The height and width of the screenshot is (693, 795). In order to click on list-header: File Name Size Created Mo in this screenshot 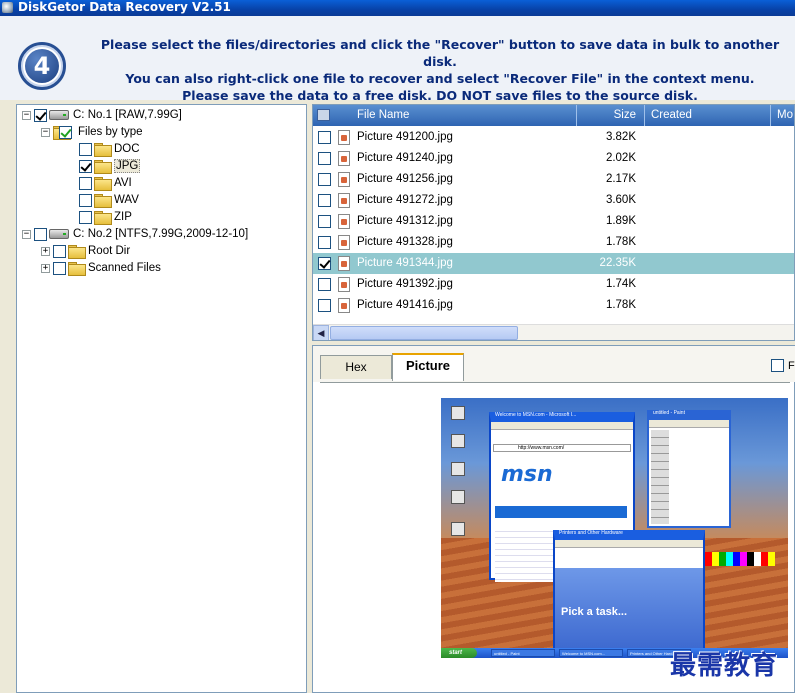, I will do `click(553, 115)`.